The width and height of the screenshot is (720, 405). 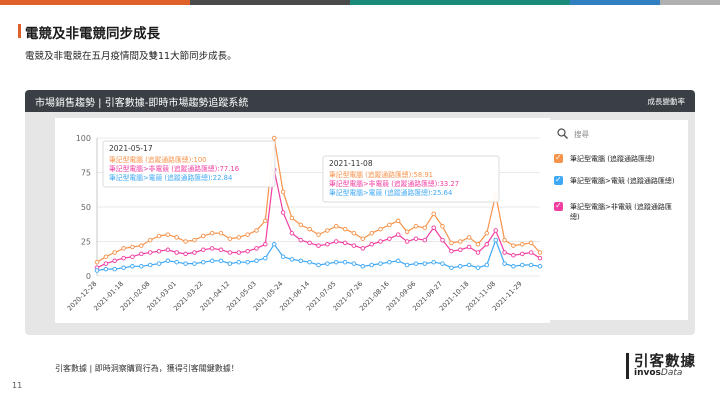 What do you see at coordinates (621, 212) in the screenshot?
I see `legend-label: 筆記型電腦>非電競 (追蹤通路匯總)` at bounding box center [621, 212].